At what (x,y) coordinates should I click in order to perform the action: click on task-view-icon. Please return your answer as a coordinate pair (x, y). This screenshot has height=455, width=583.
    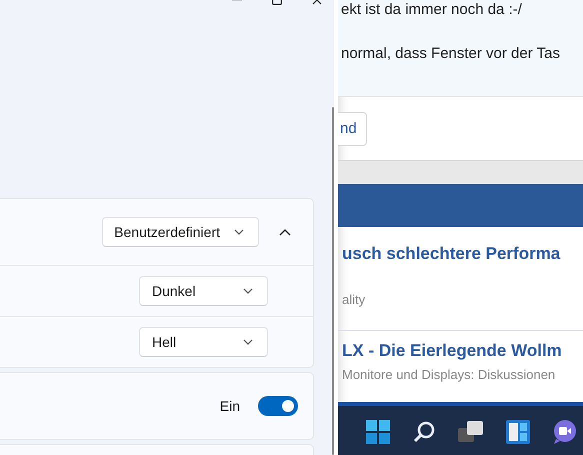
    Looking at the image, I should click on (471, 431).